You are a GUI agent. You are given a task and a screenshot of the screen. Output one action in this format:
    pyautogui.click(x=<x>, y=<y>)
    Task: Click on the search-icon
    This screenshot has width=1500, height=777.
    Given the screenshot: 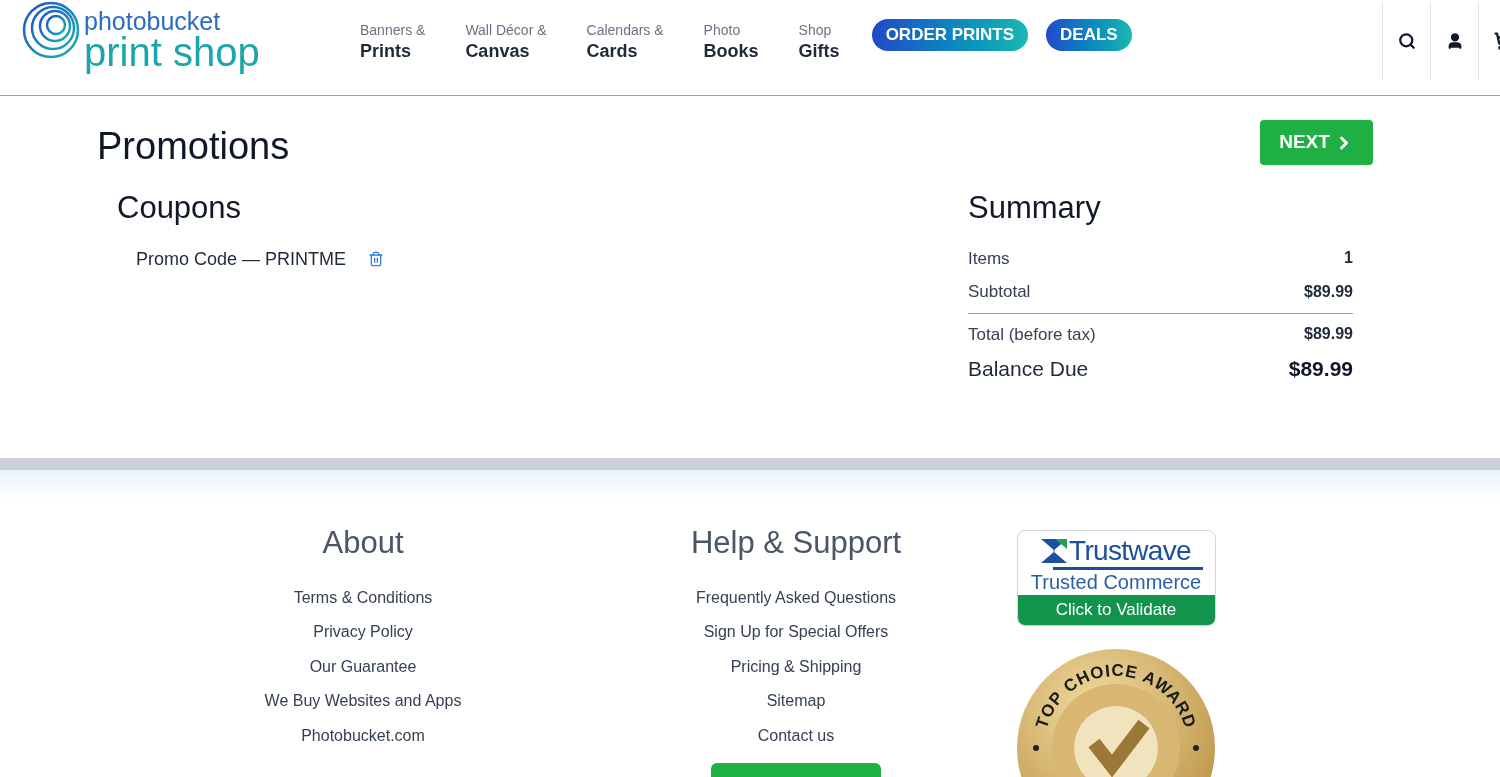 What is the action you would take?
    pyautogui.click(x=1406, y=41)
    